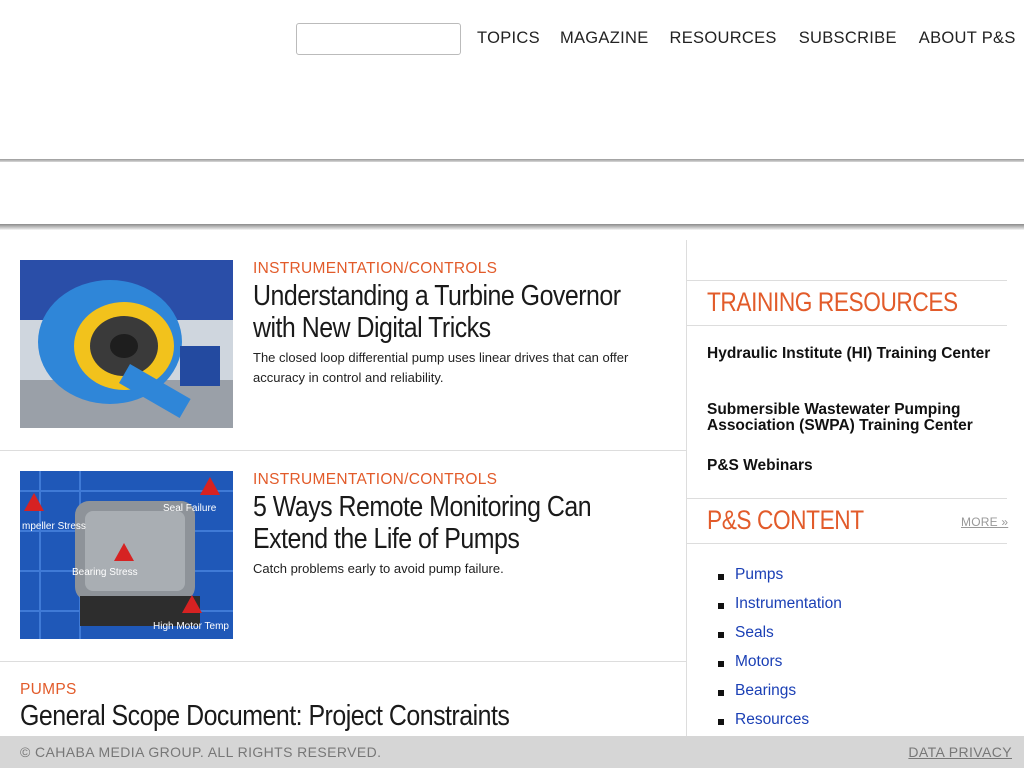 The height and width of the screenshot is (768, 1024). I want to click on content-link: Resources, so click(772, 719).